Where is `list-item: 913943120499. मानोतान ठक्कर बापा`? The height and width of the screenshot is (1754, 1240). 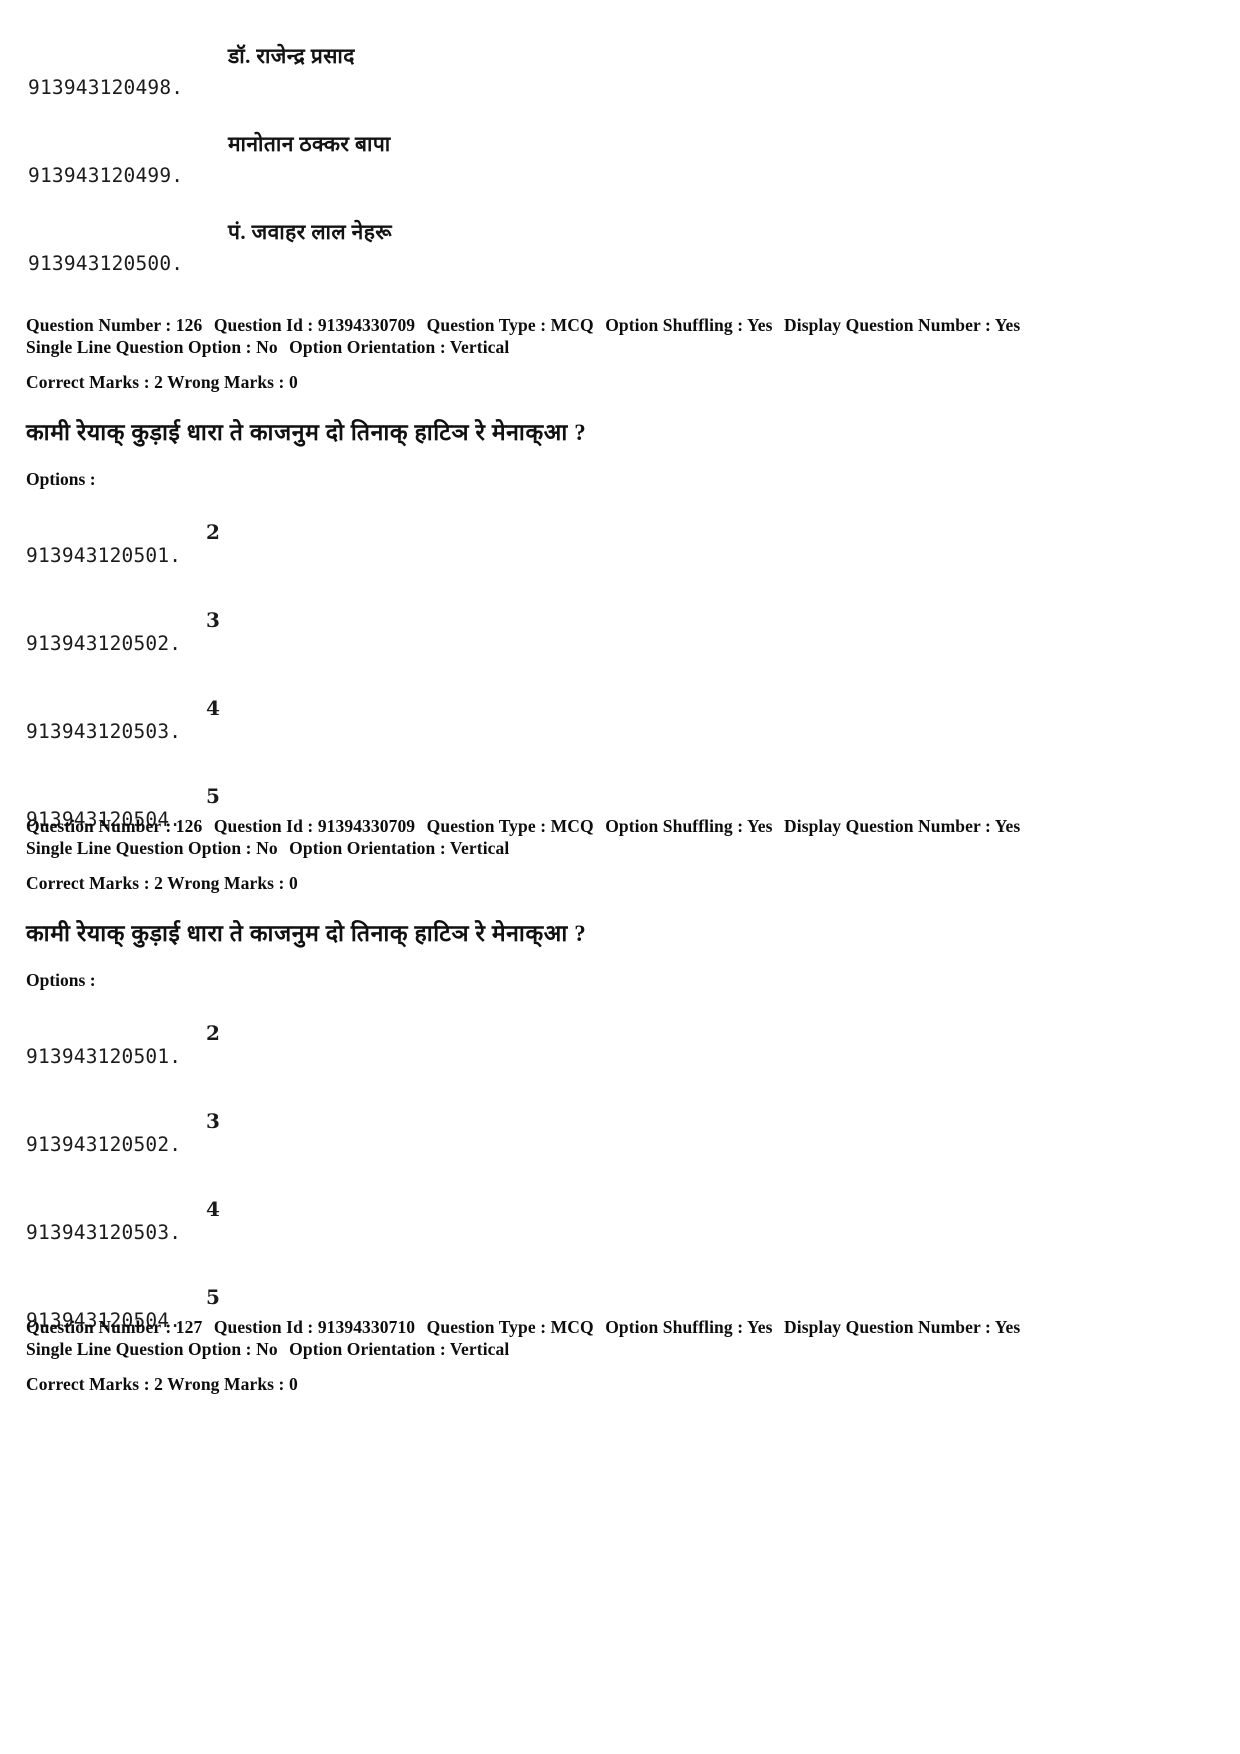
list-item: 913943120499. मानोतान ठक्कर बापा is located at coordinates (620, 162).